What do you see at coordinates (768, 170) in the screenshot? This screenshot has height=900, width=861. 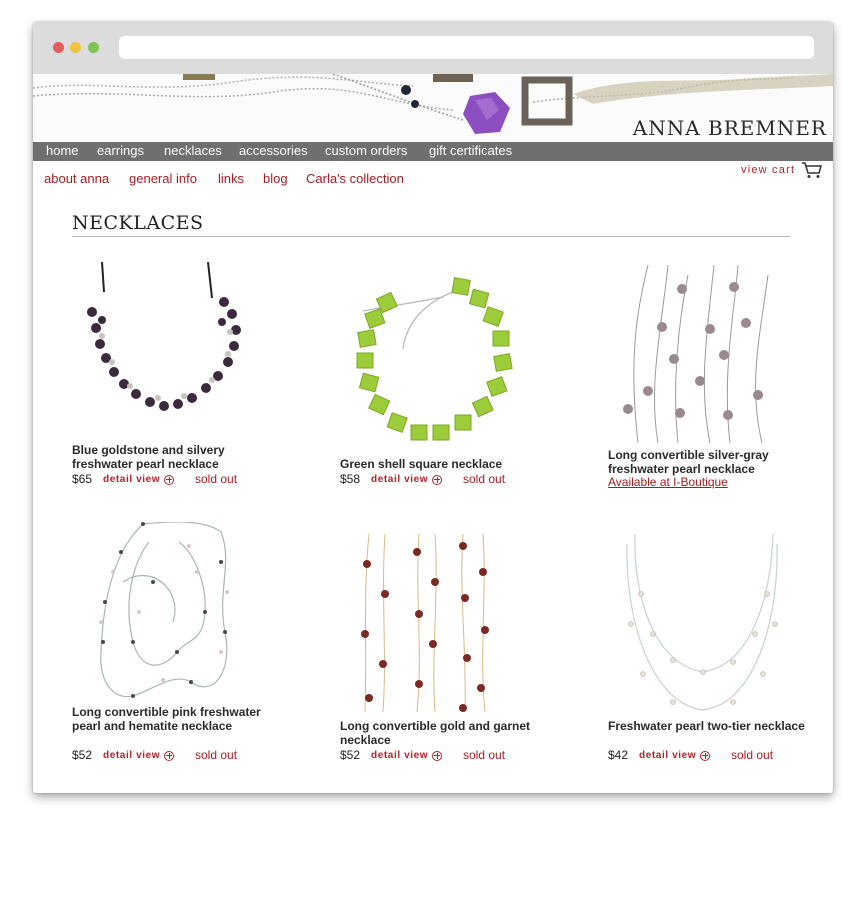 I see `view-cart-label: view cart` at bounding box center [768, 170].